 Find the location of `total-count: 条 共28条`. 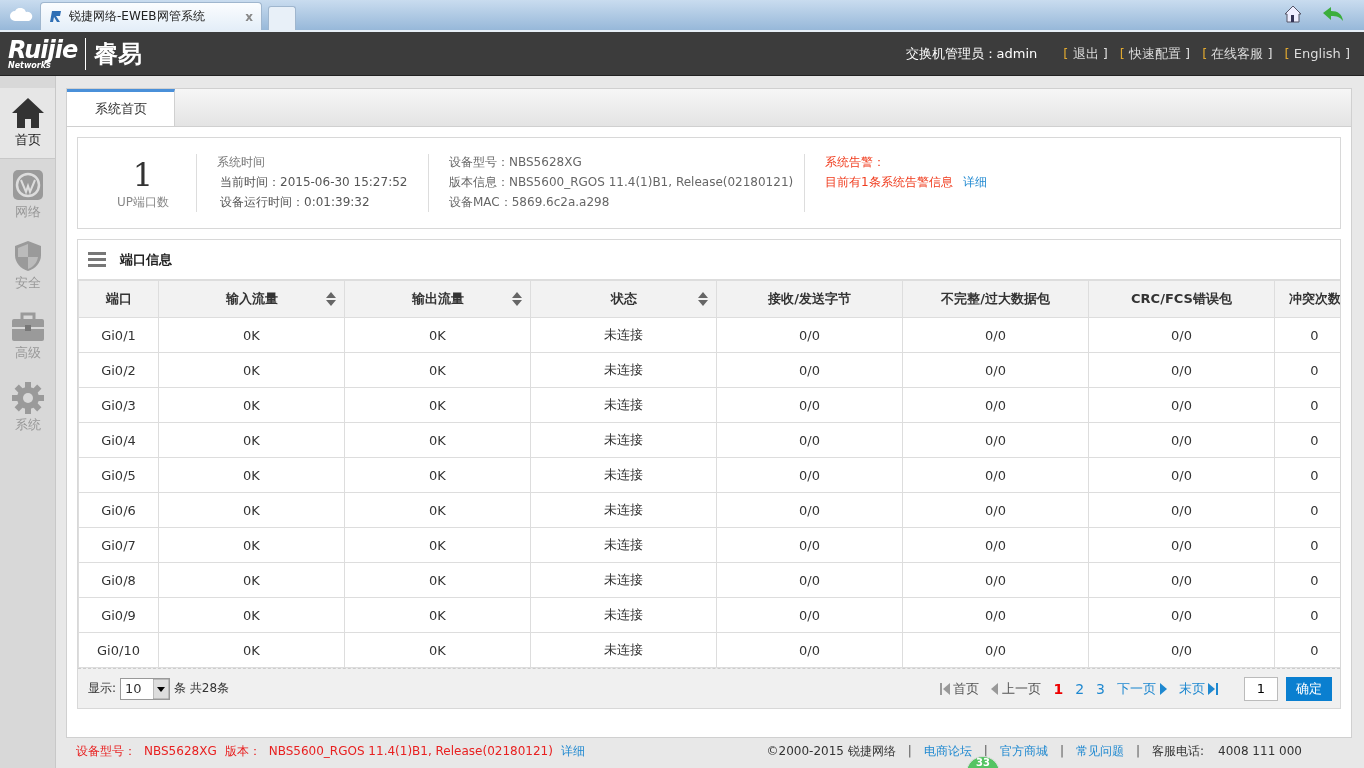

total-count: 条 共28条 is located at coordinates (202, 688).